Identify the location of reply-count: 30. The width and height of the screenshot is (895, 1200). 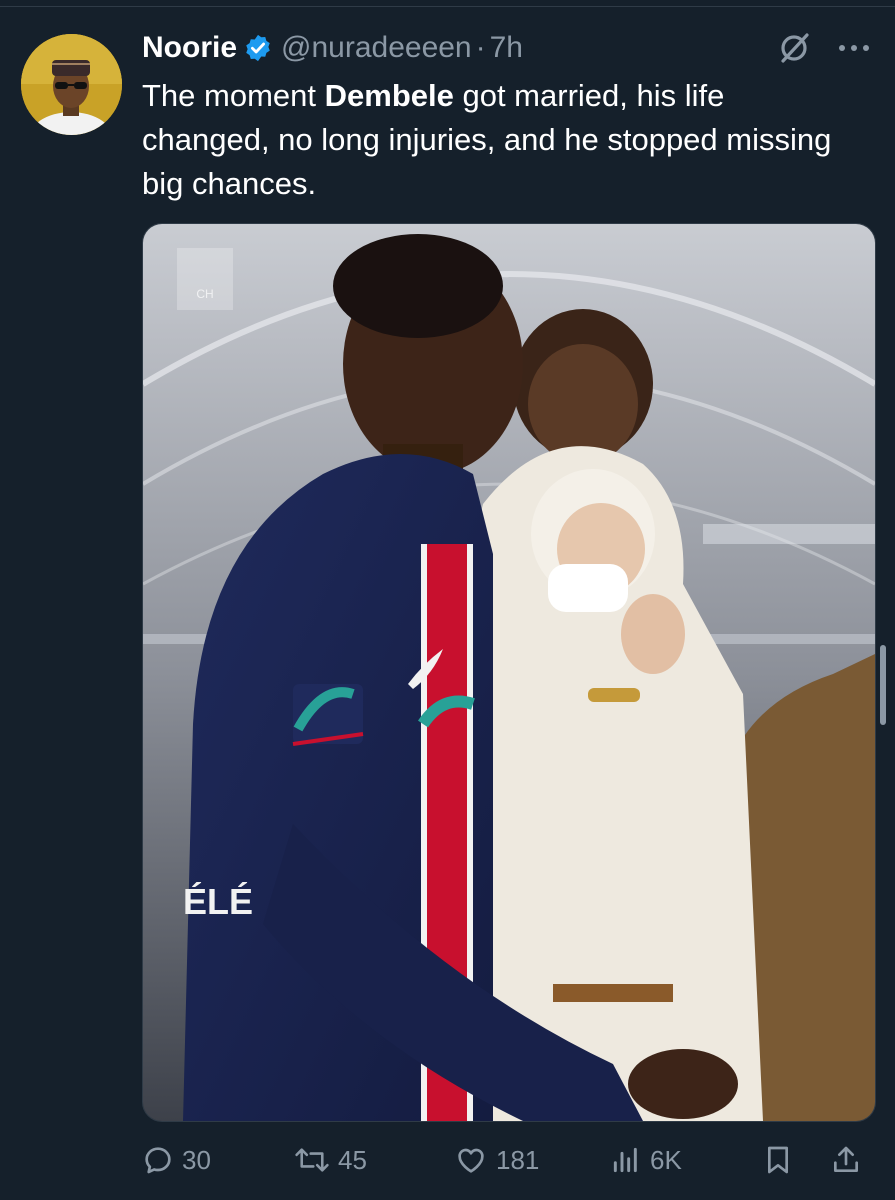
(196, 1159).